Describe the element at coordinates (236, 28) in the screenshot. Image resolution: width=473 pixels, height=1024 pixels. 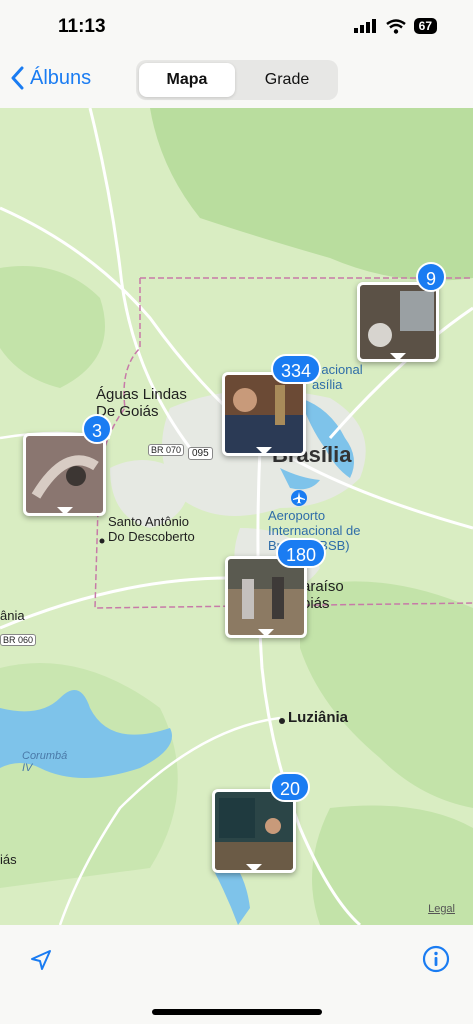
I see `status-bar: 11:13 67` at that location.